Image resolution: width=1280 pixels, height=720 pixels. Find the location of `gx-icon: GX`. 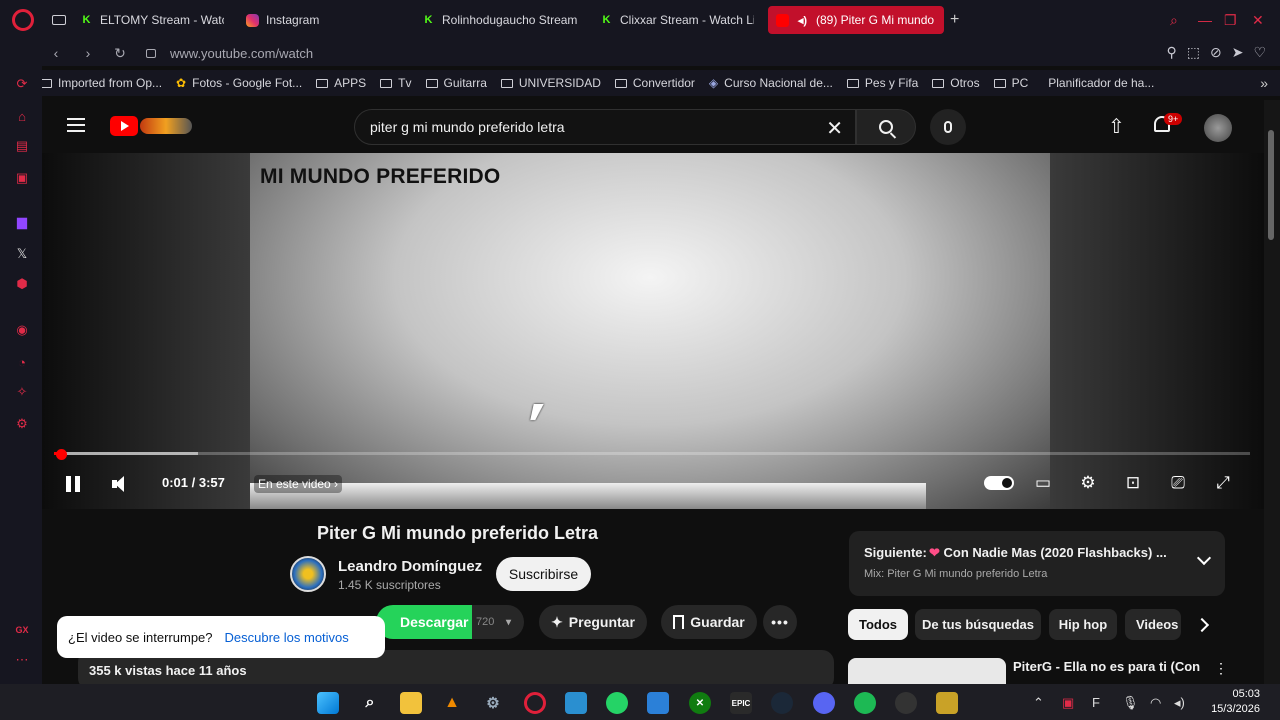

gx-icon: GX is located at coordinates (22, 630).